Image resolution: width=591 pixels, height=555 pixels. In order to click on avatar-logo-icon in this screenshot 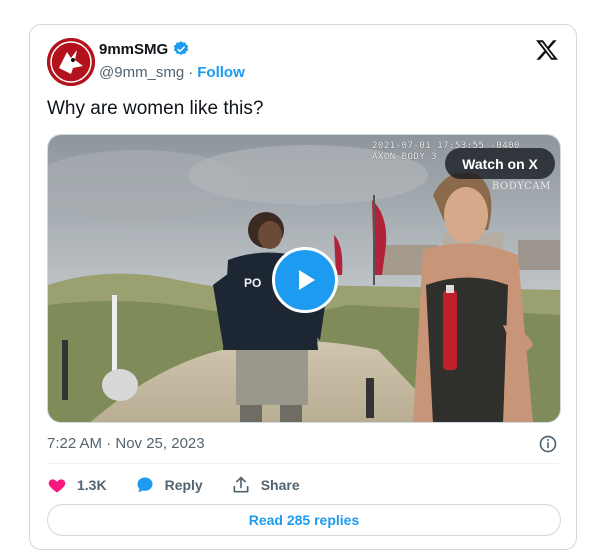, I will do `click(71, 62)`.